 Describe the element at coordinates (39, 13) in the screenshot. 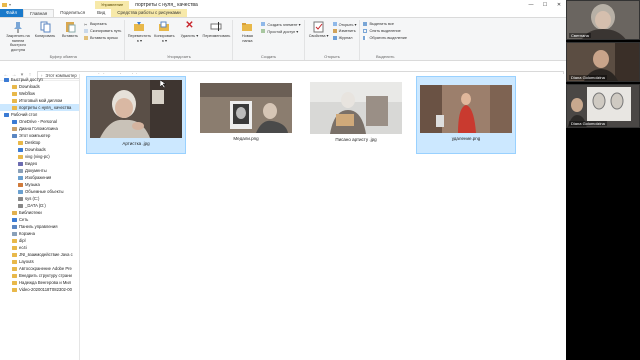

I see `tab-home: Главная` at that location.